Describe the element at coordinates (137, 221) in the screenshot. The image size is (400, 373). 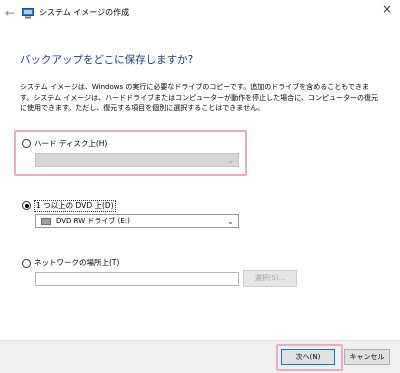
I see `dvd-drive-dropdown: DVD RW ドライブ (E:) ⌄` at that location.